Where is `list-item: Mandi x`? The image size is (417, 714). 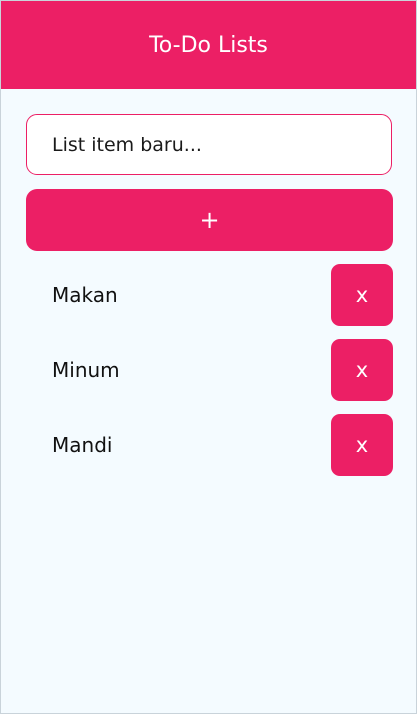
list-item: Mandi x is located at coordinates (208, 445).